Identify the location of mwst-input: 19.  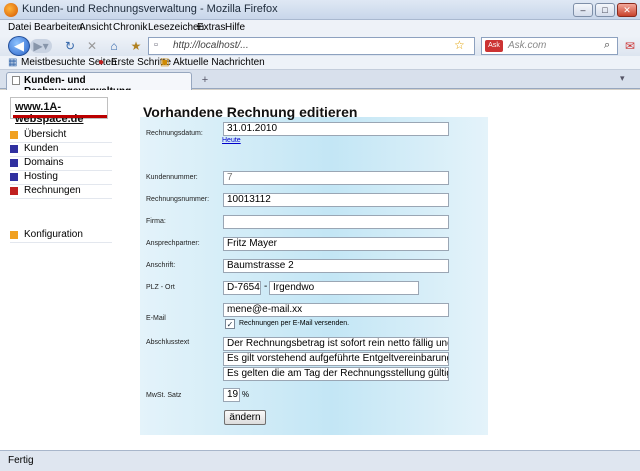
(231, 395).